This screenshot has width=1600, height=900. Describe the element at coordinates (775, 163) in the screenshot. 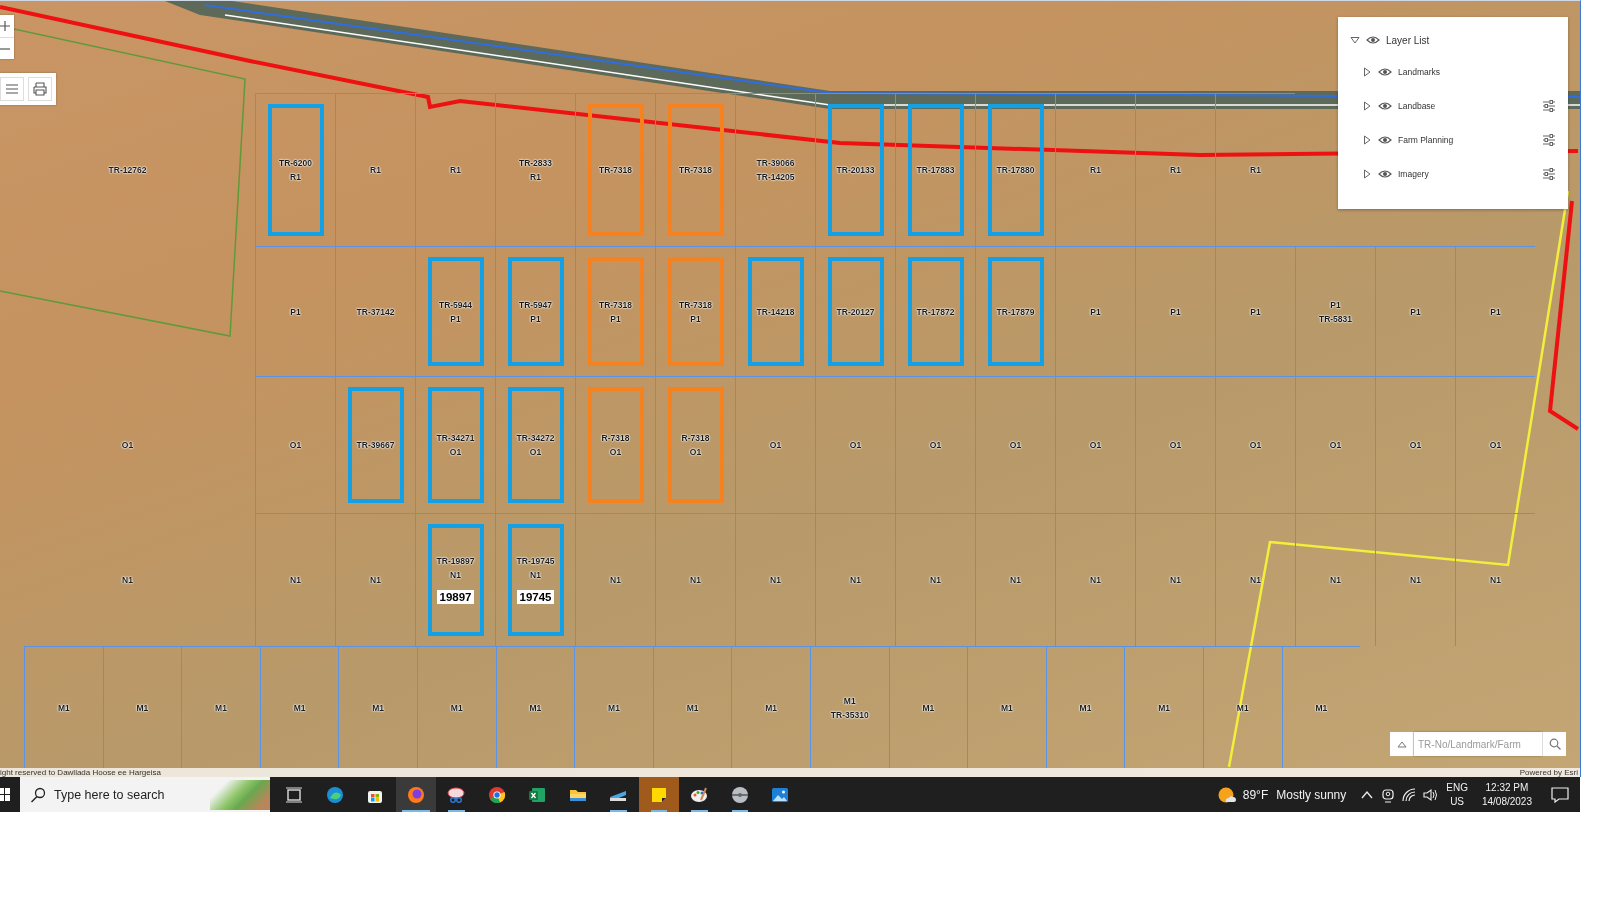

I see `parcel-label: TR-39066` at that location.